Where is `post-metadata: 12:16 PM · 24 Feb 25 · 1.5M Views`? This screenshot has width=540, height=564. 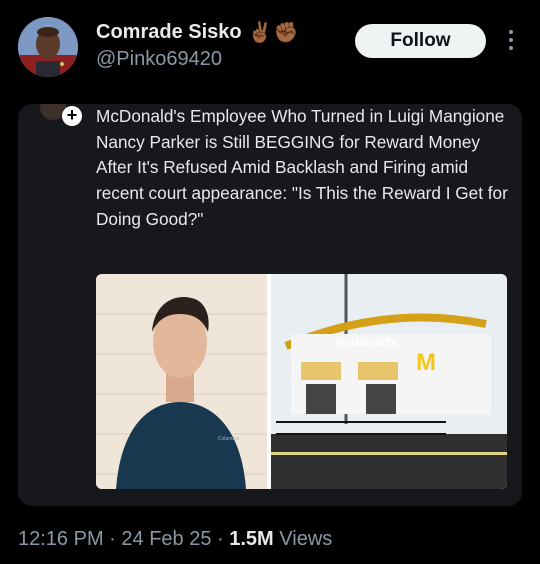 post-metadata: 12:16 PM · 24 Feb 25 · 1.5M Views is located at coordinates (175, 539).